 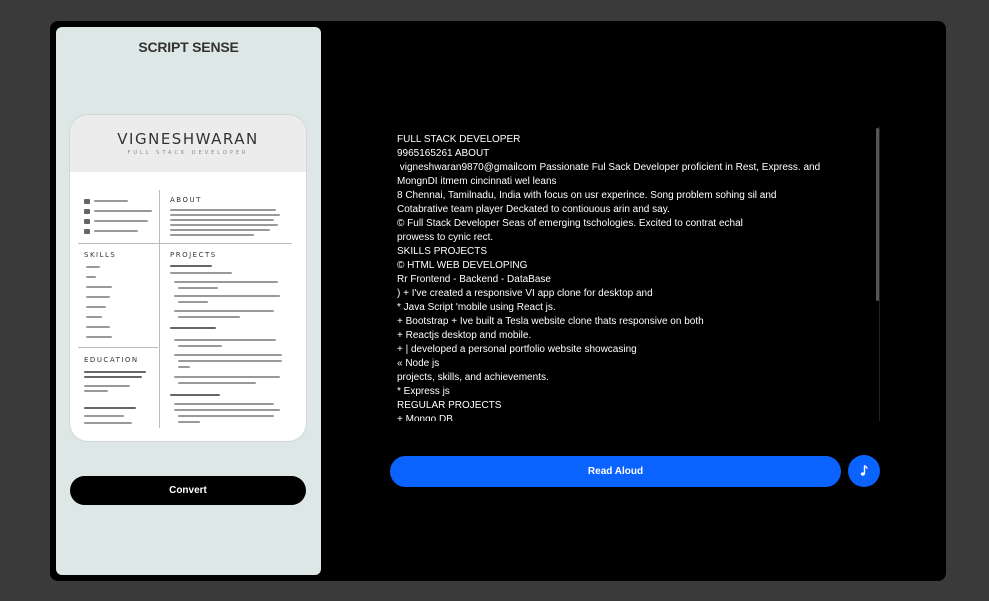 I want to click on resume-column-divider, so click(x=159, y=309).